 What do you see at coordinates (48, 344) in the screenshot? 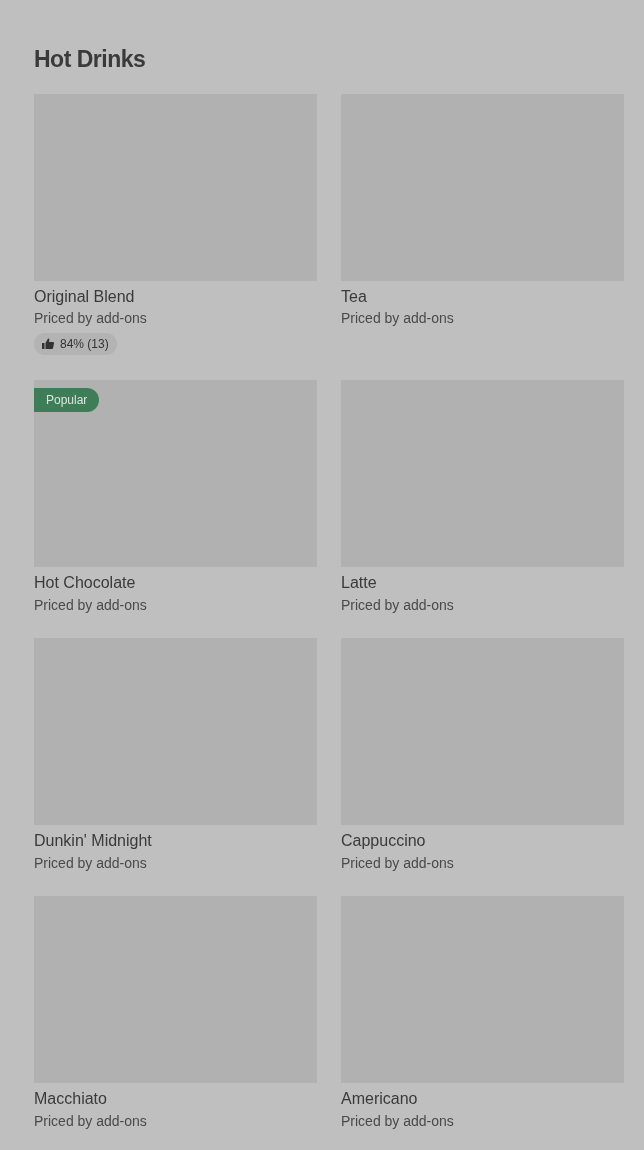
I see `thumbs-up-icon` at bounding box center [48, 344].